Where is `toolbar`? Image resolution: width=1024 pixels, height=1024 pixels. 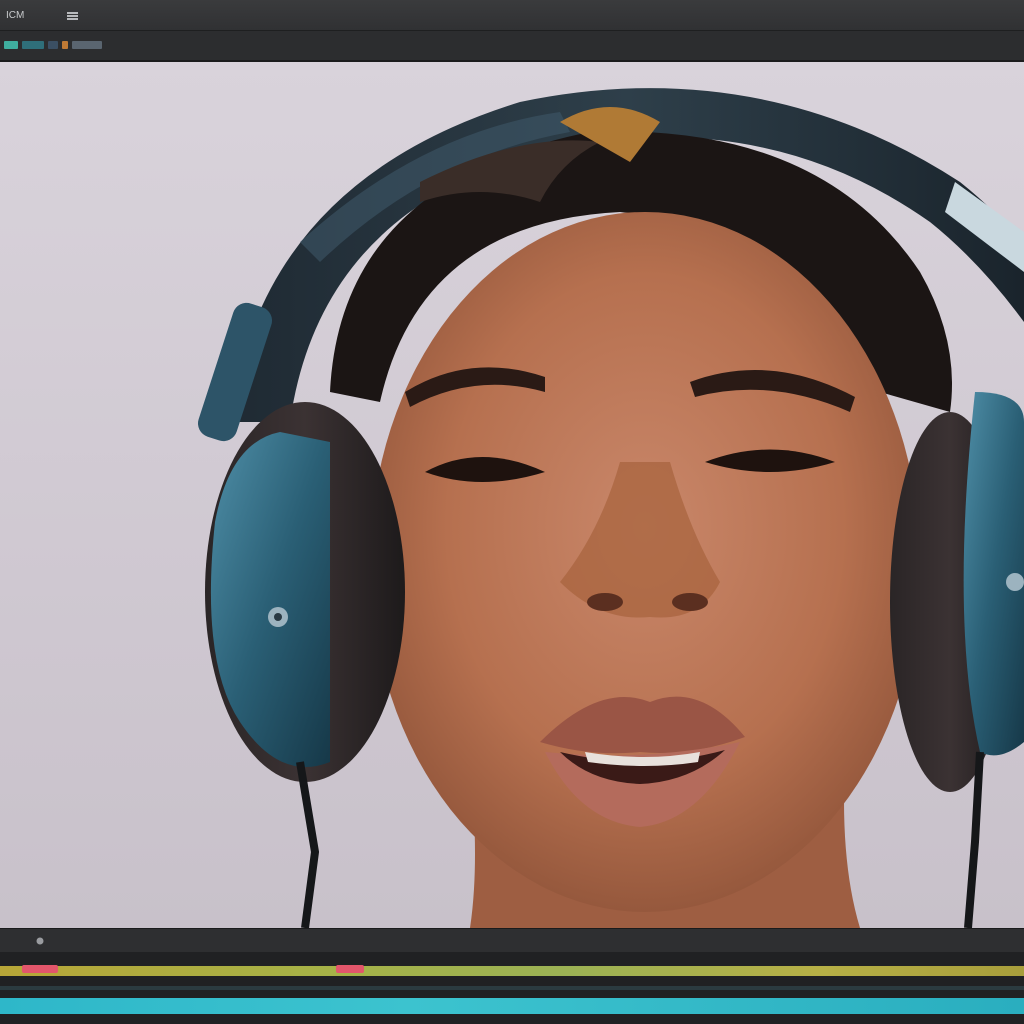
toolbar is located at coordinates (512, 46).